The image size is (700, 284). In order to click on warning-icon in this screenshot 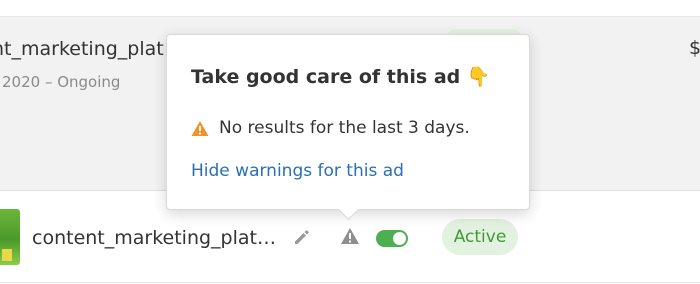, I will do `click(350, 236)`.